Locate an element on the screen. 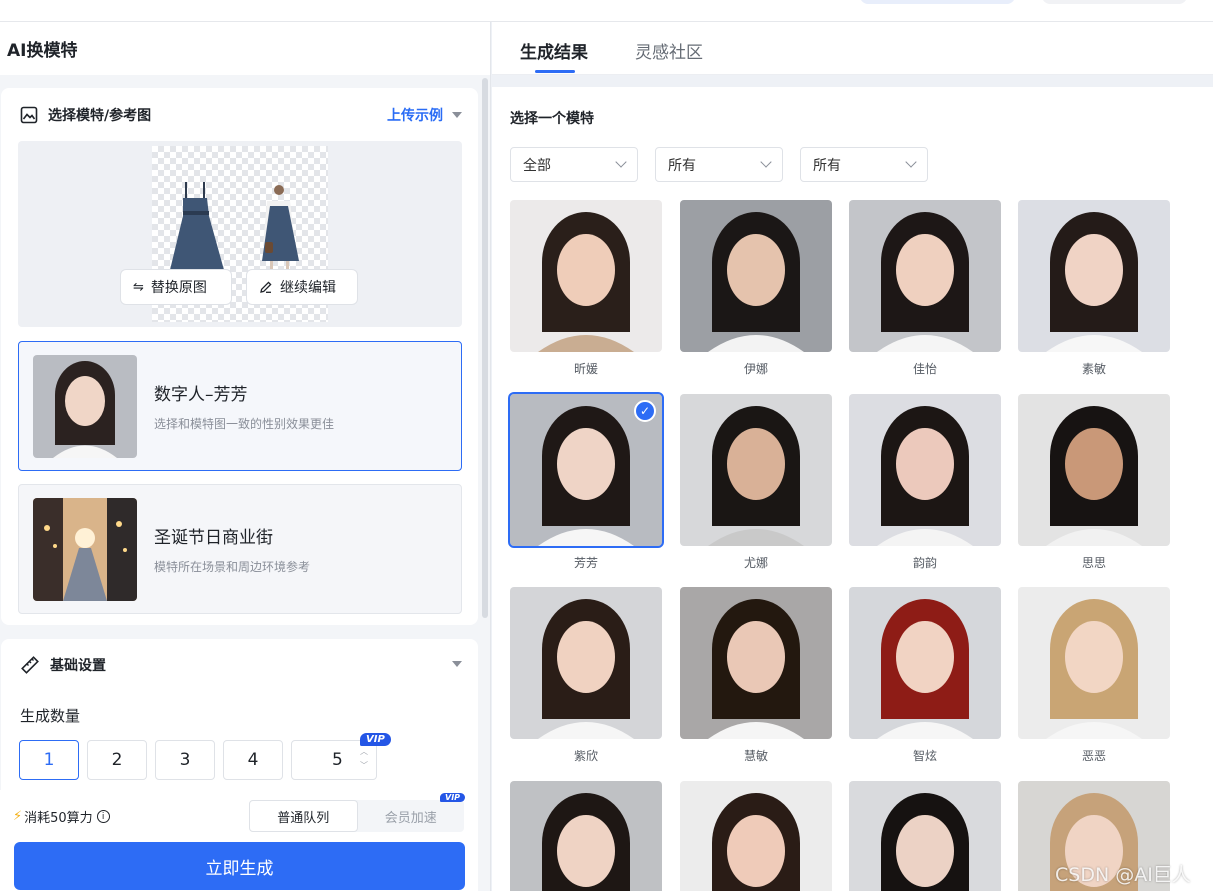 This screenshot has height=891, width=1213. continue-edit-label: 继续编辑 is located at coordinates (308, 288).